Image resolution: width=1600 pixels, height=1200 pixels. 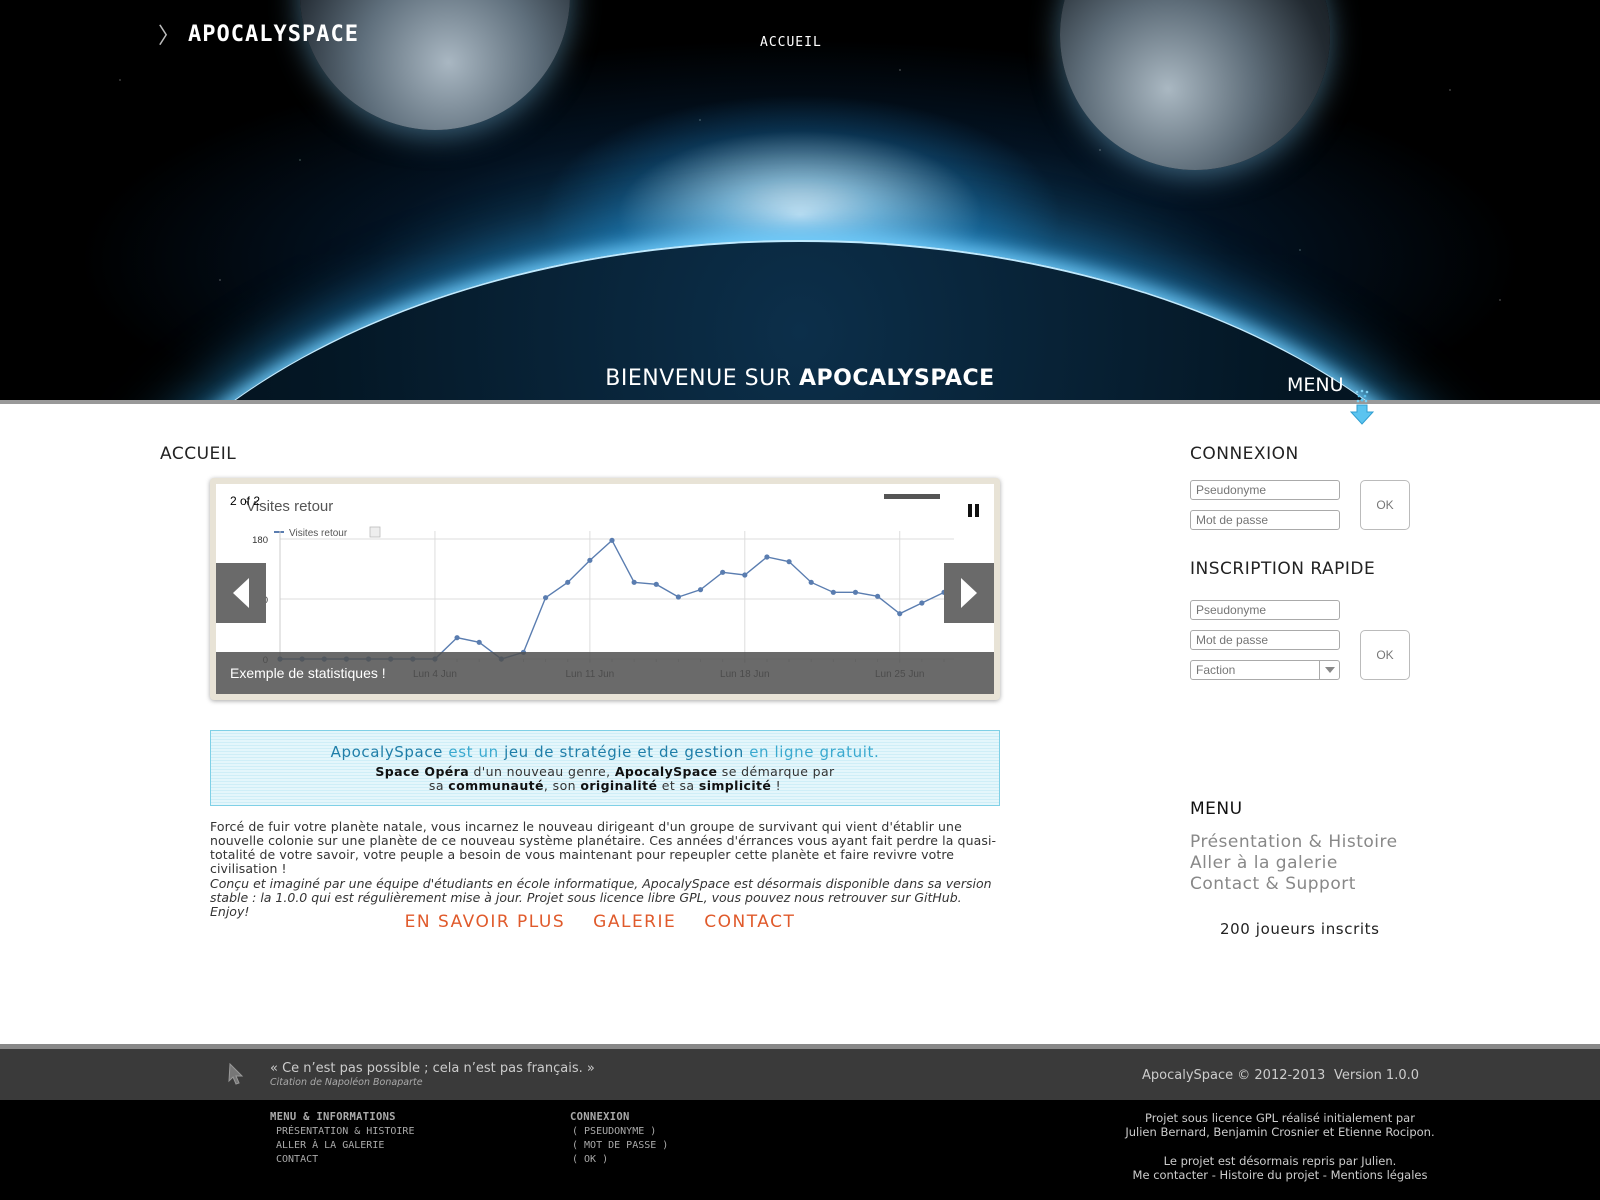 I want to click on registered-players-count: 200 joueurs inscrits, so click(x=1300, y=929).